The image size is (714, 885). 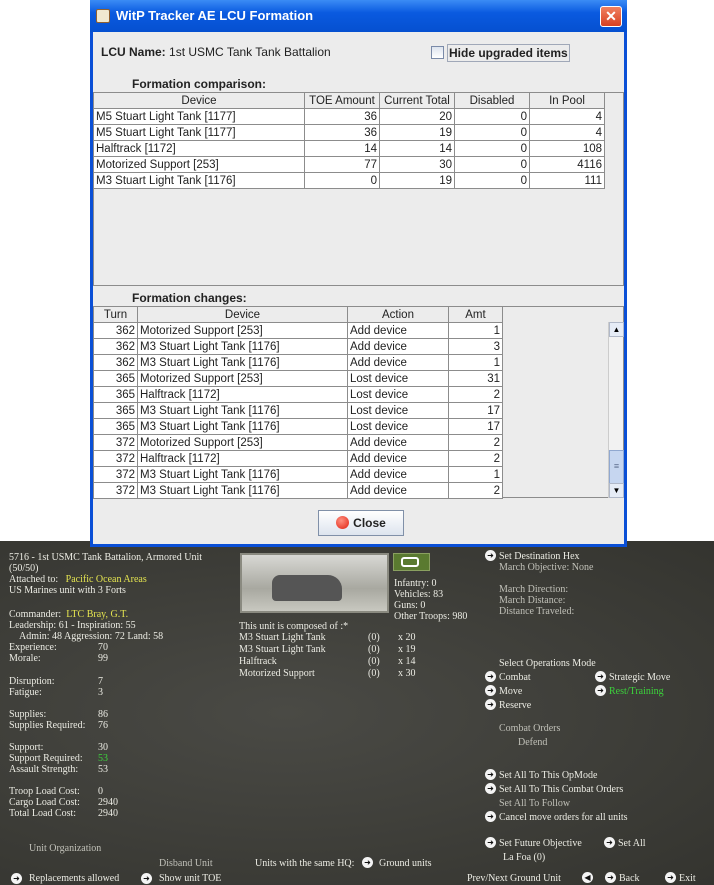 I want to click on disband-unit: Disband Unit, so click(x=186, y=863).